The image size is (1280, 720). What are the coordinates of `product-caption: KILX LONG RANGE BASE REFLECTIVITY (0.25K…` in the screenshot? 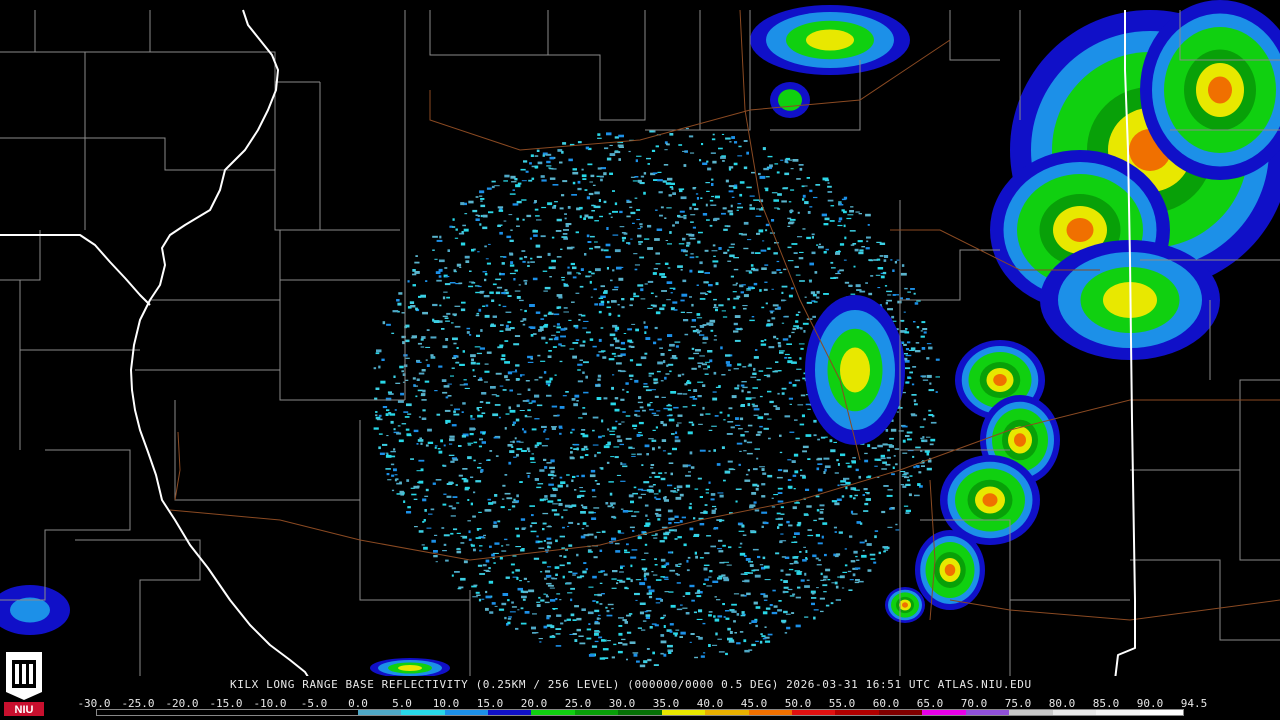 It's located at (631, 684).